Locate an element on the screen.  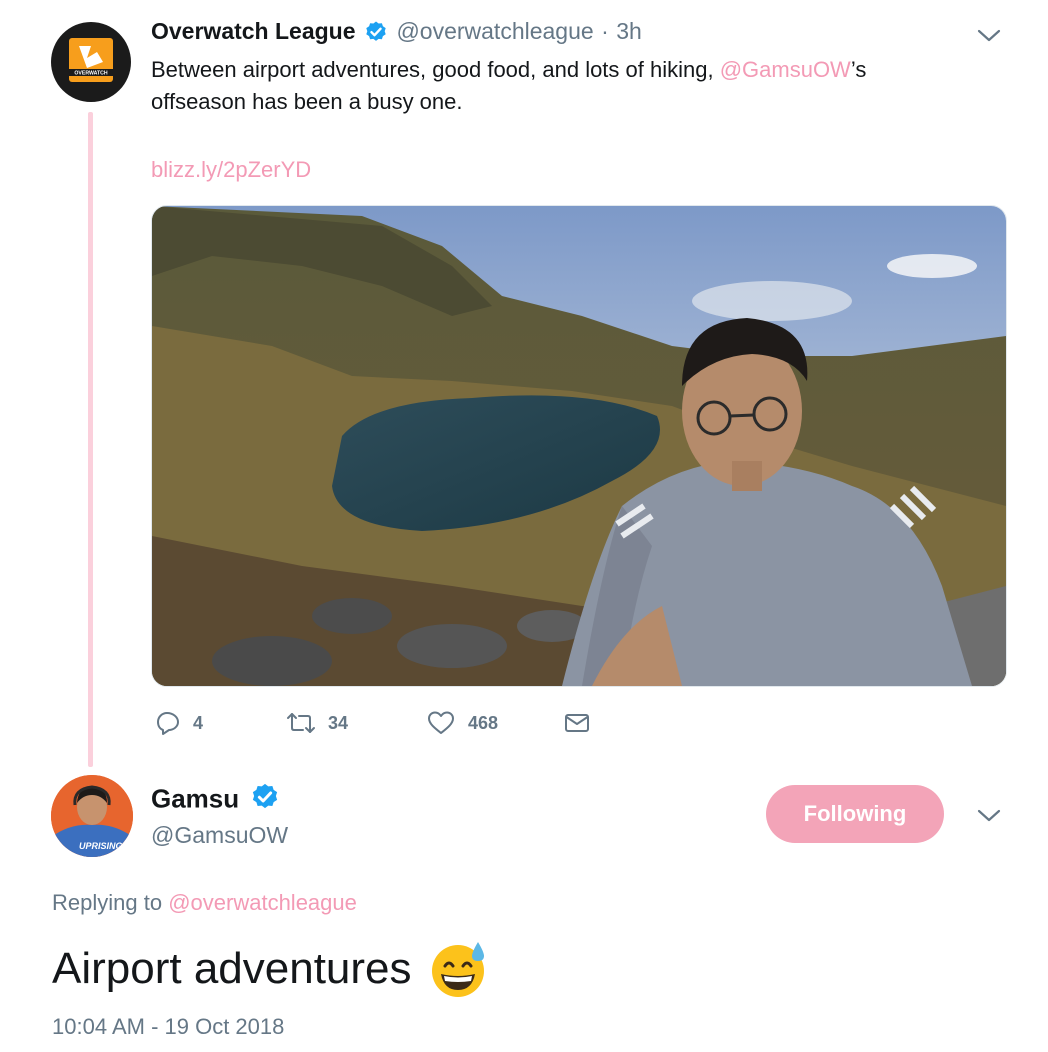
overwatch-league-avatar: OVERWATCH LEAGUE is located at coordinates (91, 62).